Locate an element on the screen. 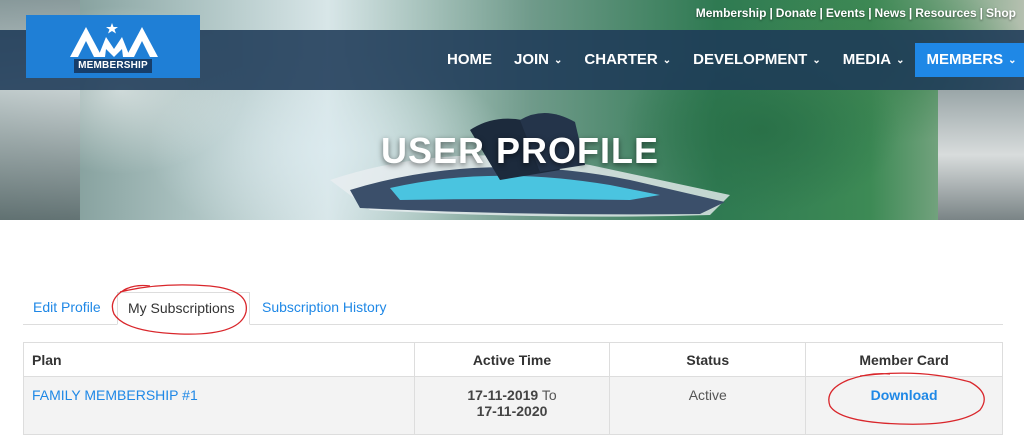 This screenshot has width=1024, height=435. status-value: Active is located at coordinates (707, 395).